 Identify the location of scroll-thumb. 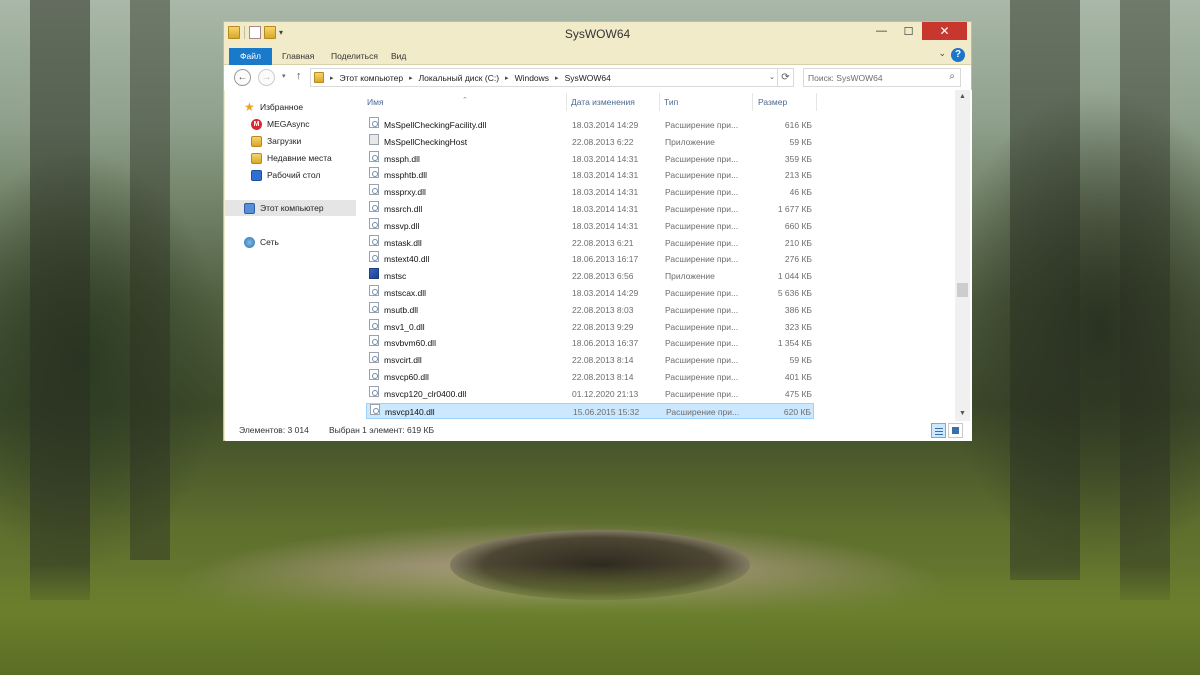
(962, 290).